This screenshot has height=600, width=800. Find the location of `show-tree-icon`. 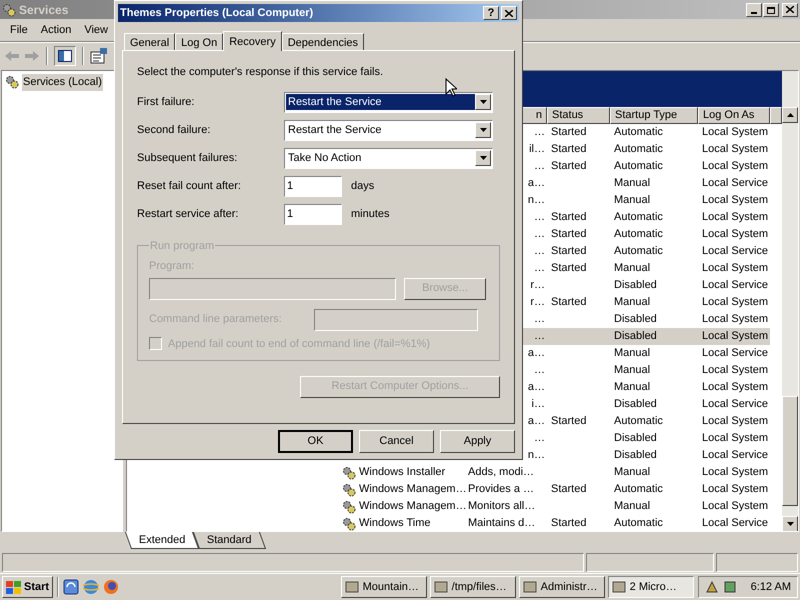

show-tree-icon is located at coordinates (65, 56).